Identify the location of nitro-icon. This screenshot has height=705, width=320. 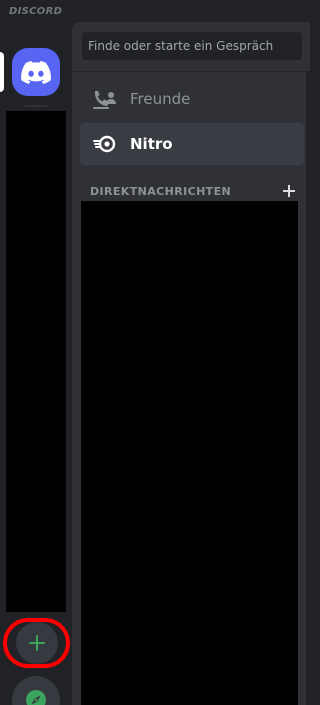
(104, 144).